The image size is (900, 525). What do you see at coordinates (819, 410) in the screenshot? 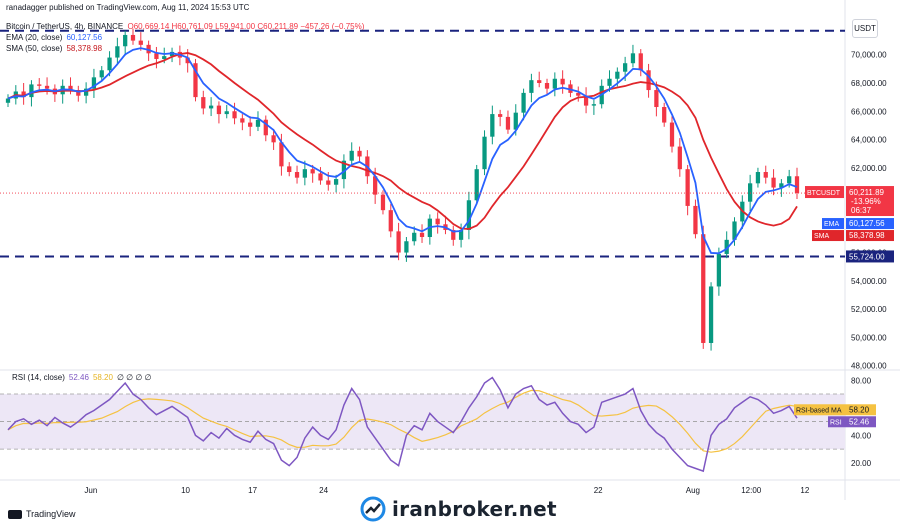
I see `rsi-ma-tag-label: RSI-based MA` at bounding box center [819, 410].